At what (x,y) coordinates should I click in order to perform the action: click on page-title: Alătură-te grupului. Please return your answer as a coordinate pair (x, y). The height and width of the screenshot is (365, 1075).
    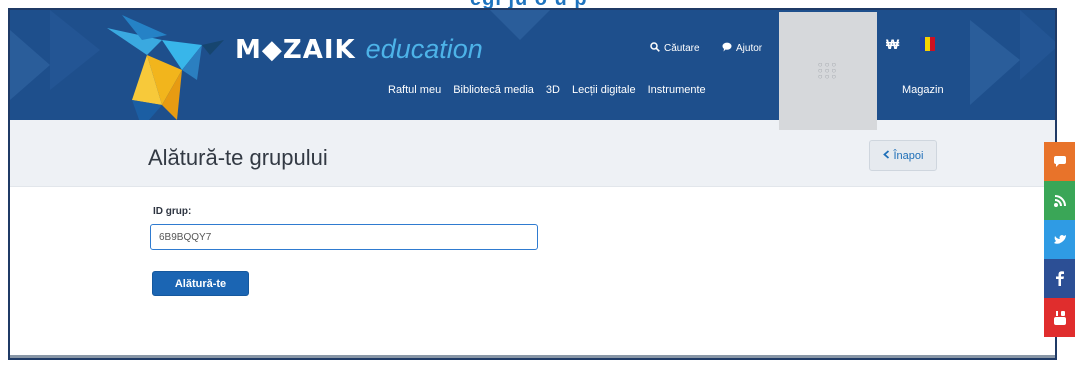
    Looking at the image, I should click on (238, 157).